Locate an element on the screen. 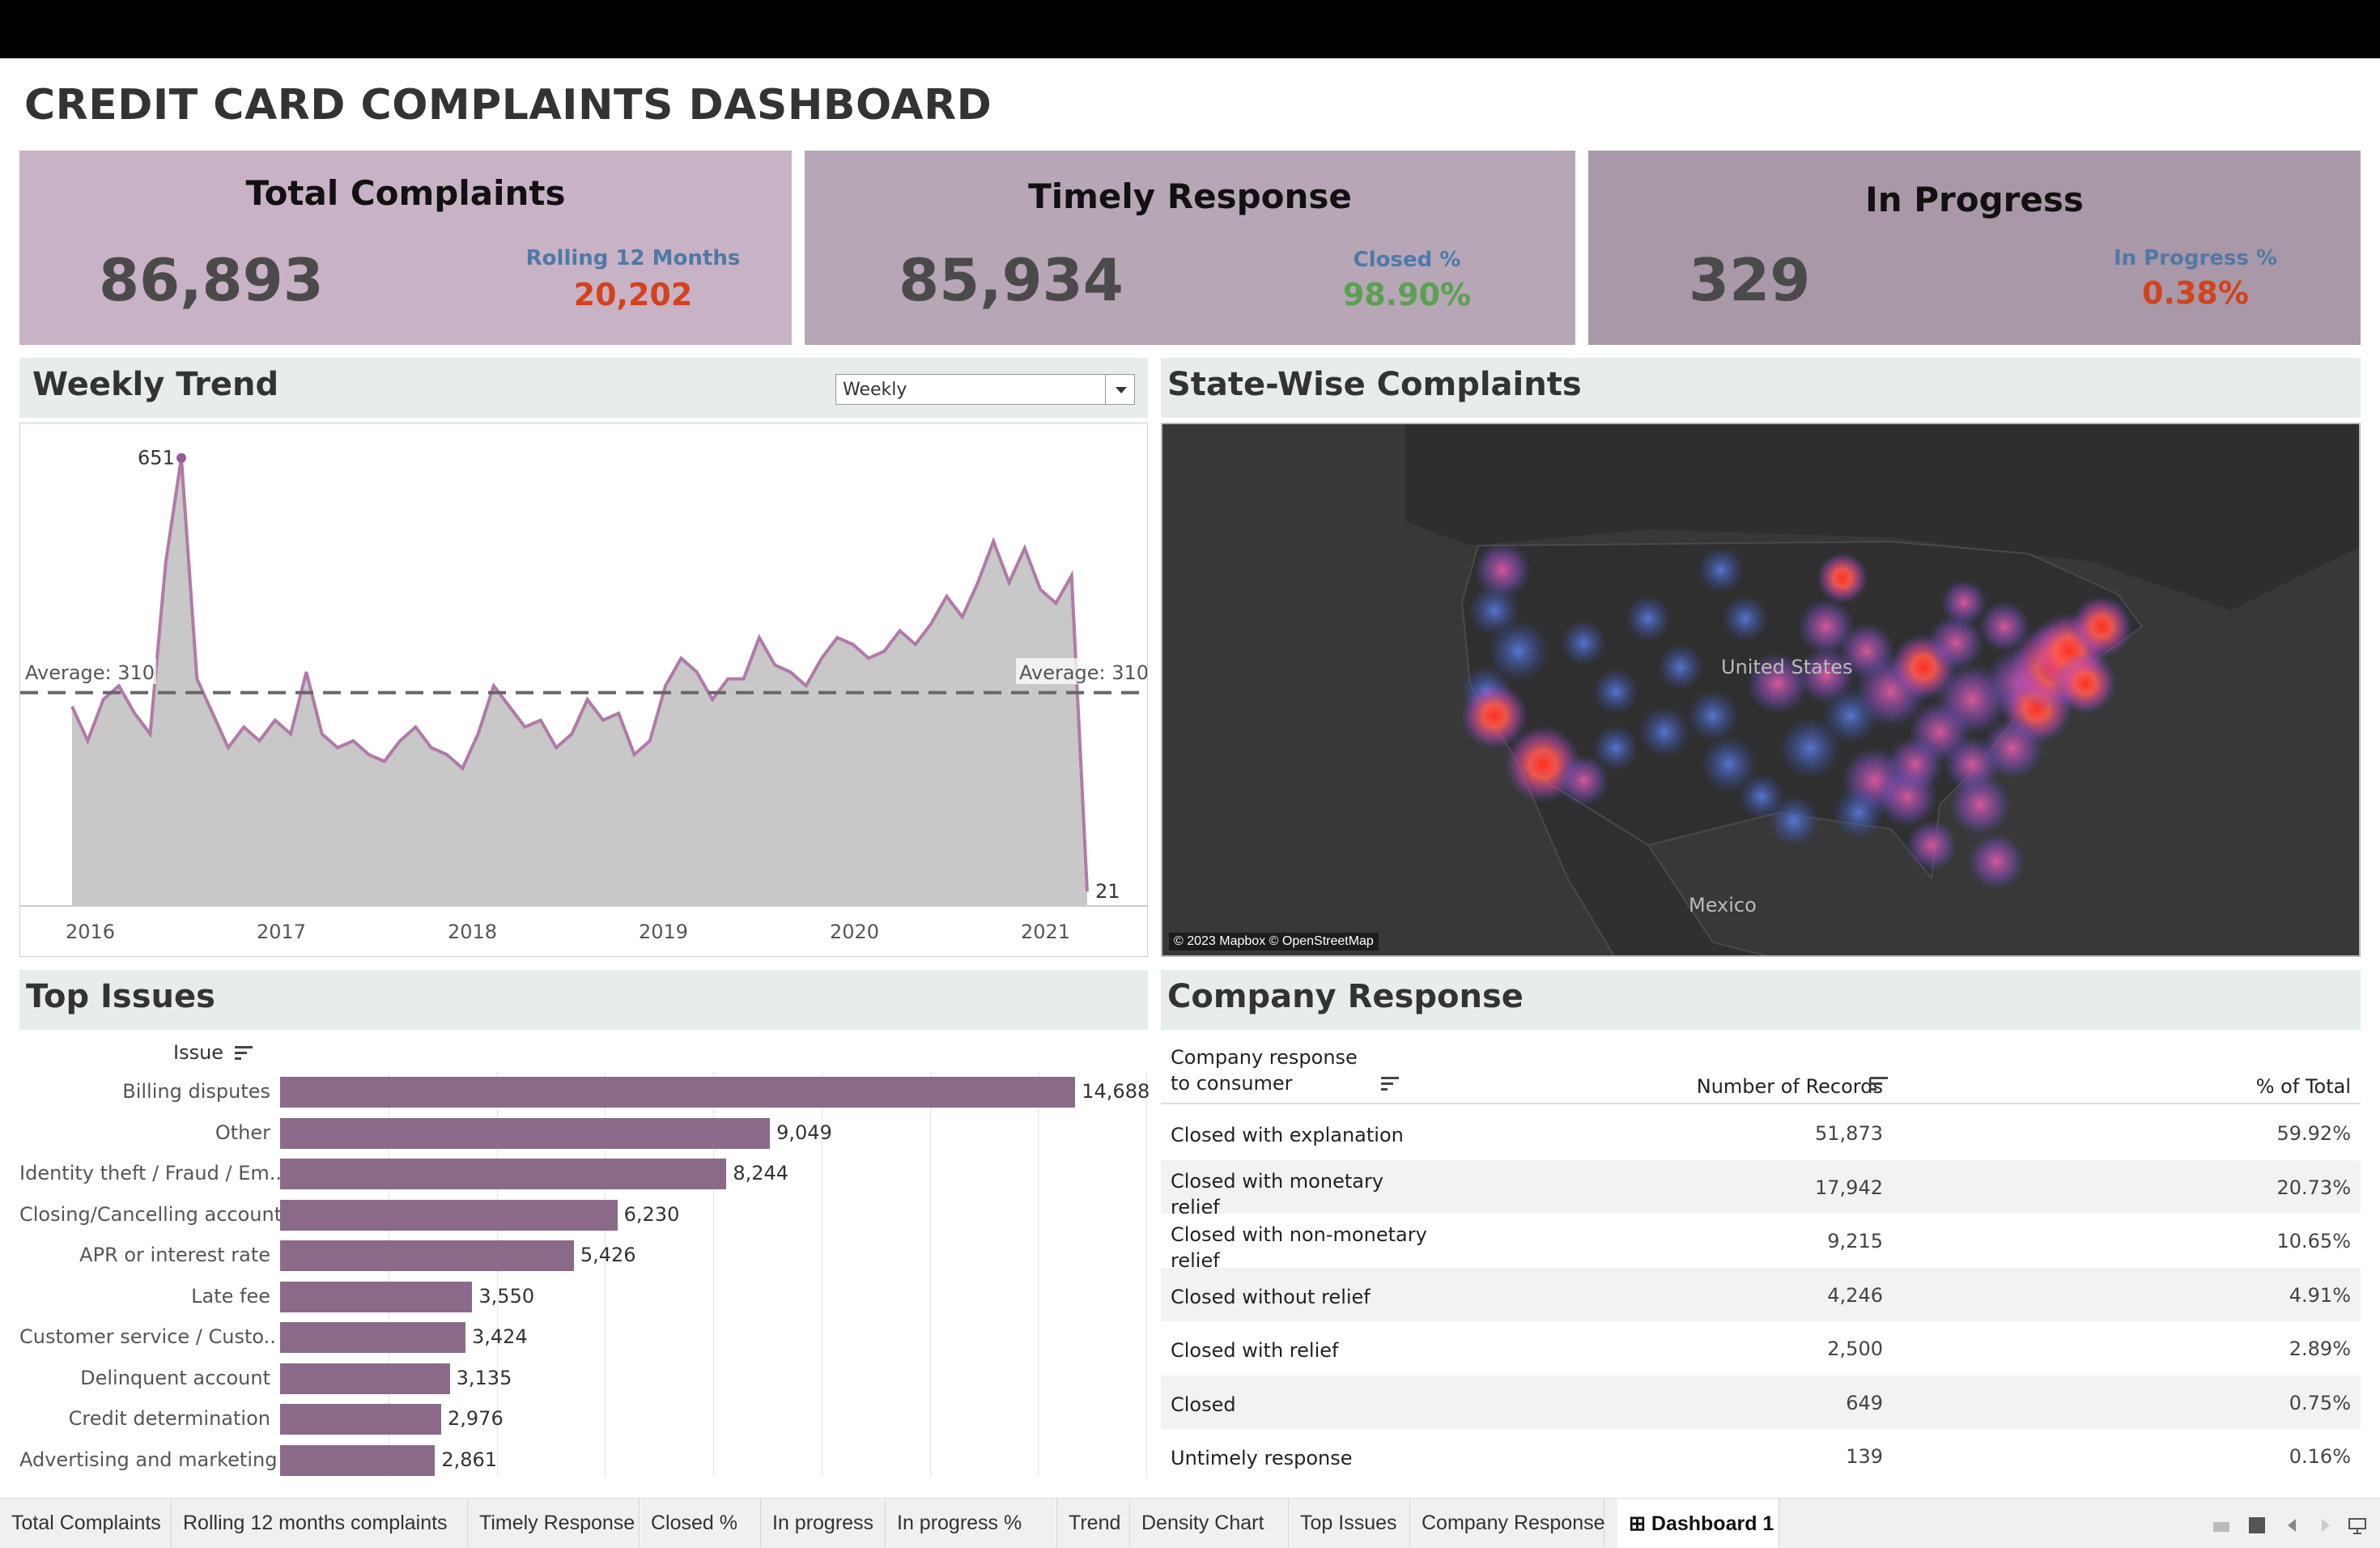 The width and height of the screenshot is (2380, 1548). issue-value-label: 2,861 is located at coordinates (469, 1459).